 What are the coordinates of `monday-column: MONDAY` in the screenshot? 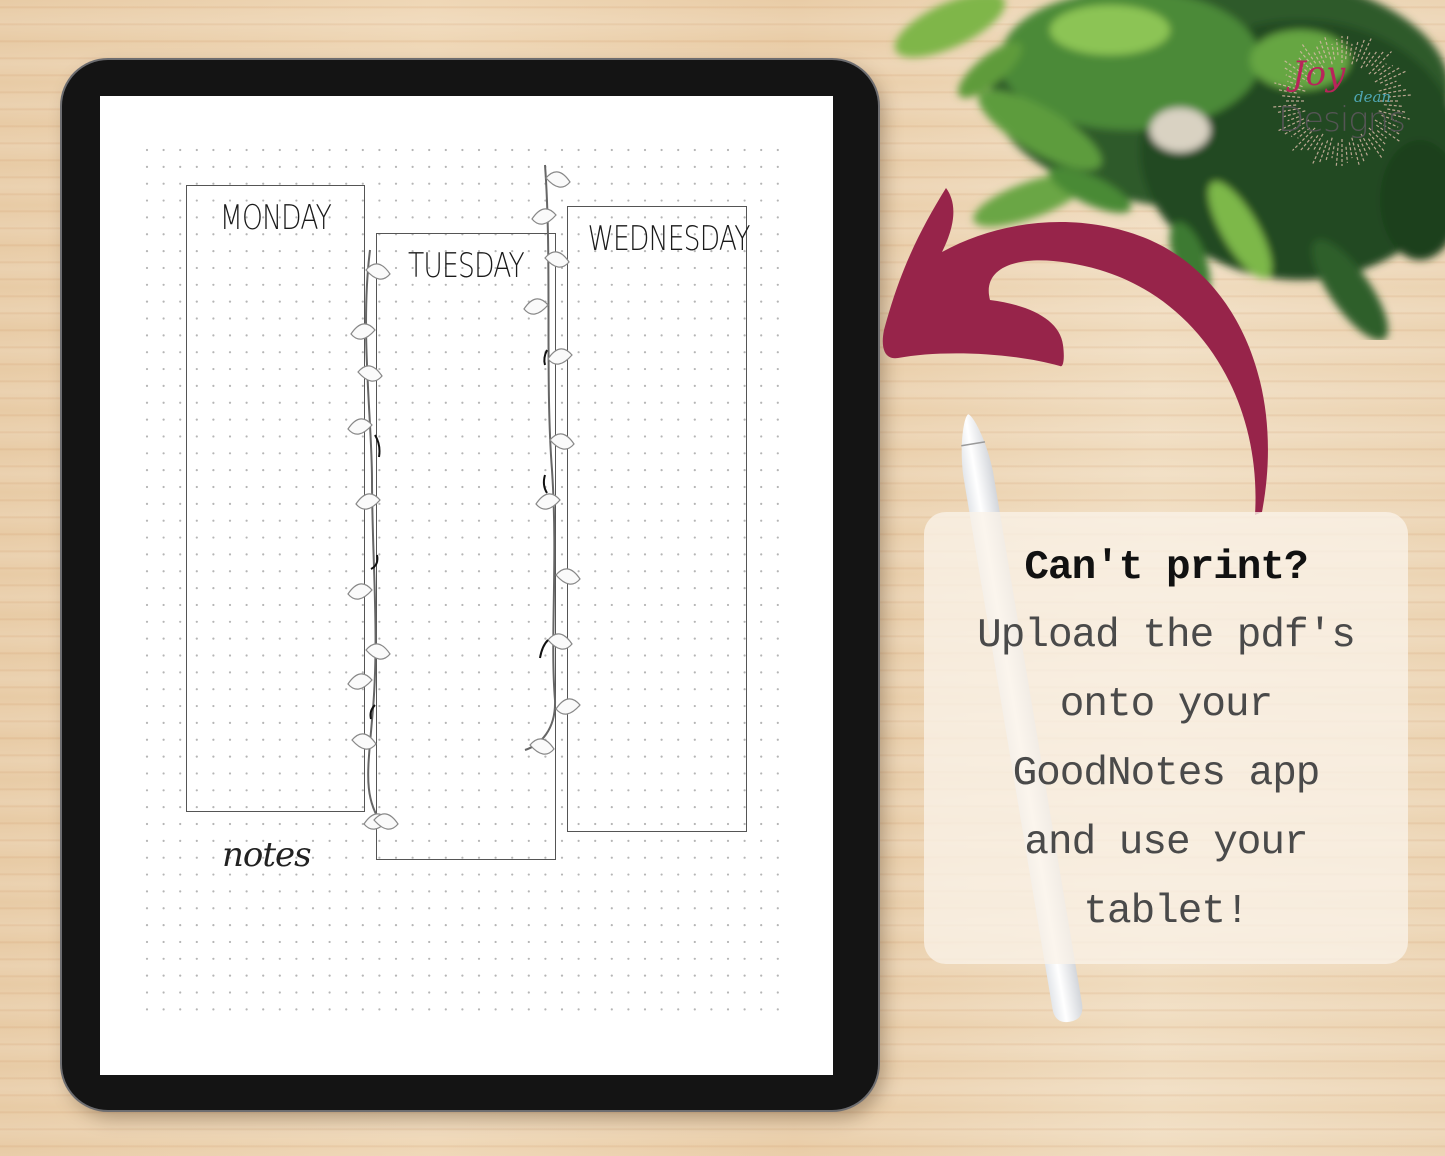 It's located at (275, 498).